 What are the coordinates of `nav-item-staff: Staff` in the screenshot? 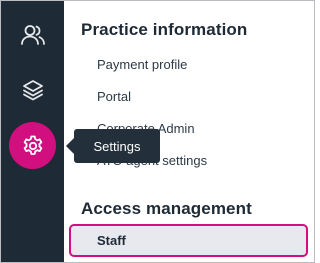 It's located at (188, 240).